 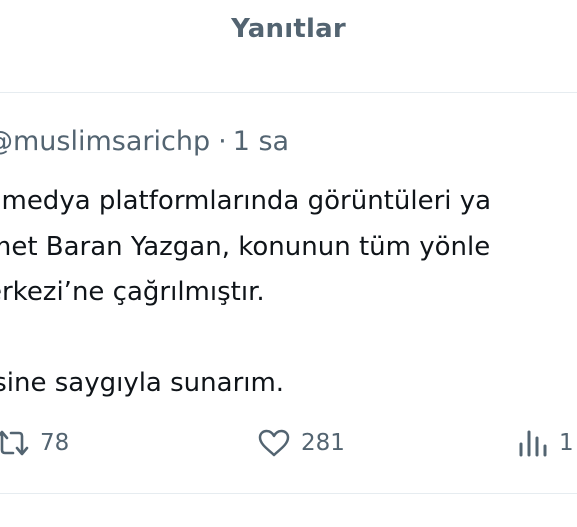 I want to click on like-button: 281, so click(x=301, y=443).